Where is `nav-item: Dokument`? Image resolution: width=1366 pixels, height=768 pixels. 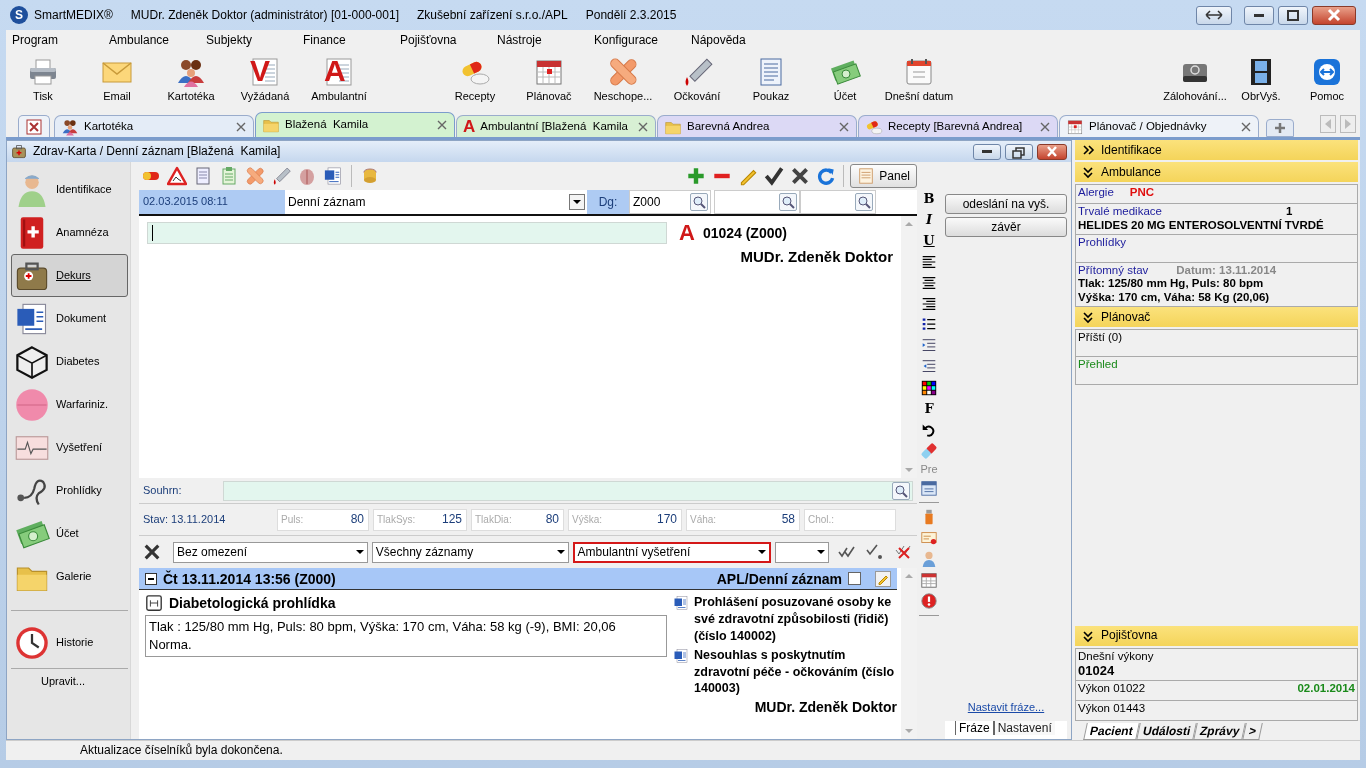
nav-item: Dokument is located at coordinates (69, 318).